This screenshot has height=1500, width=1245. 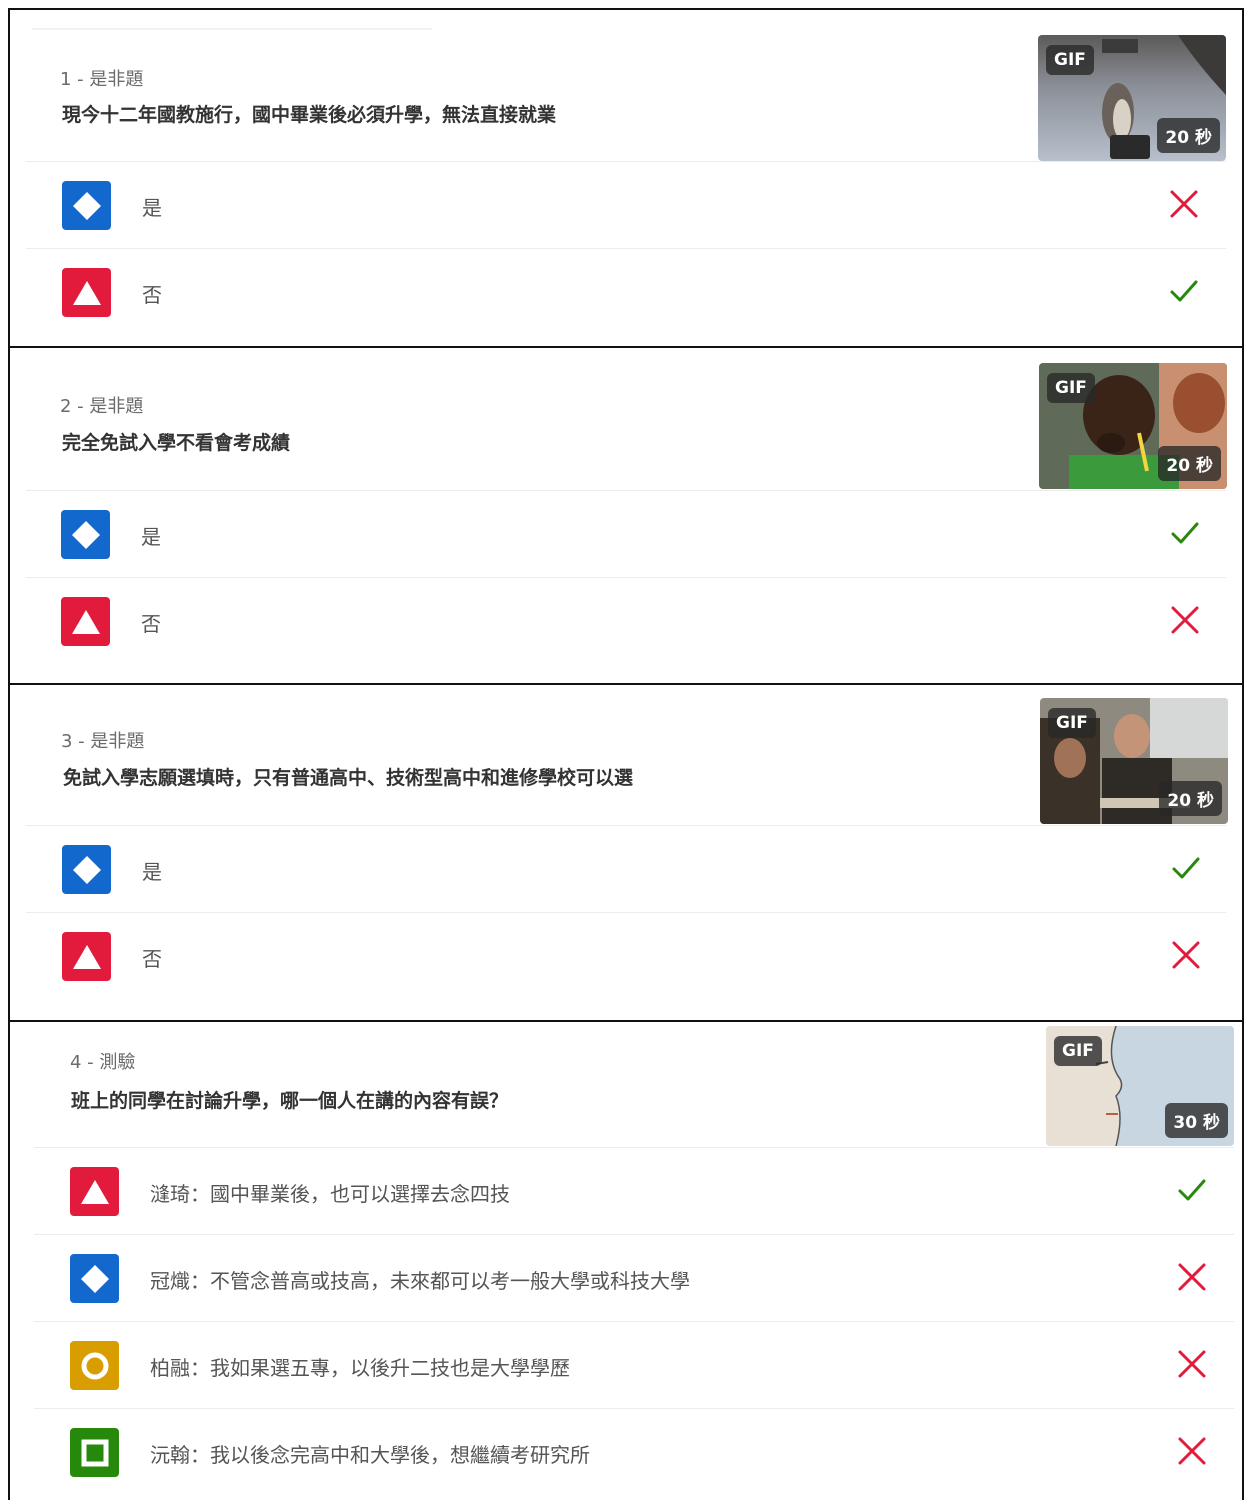 What do you see at coordinates (102, 406) in the screenshot?
I see `question-type: 2 - 是非題` at bounding box center [102, 406].